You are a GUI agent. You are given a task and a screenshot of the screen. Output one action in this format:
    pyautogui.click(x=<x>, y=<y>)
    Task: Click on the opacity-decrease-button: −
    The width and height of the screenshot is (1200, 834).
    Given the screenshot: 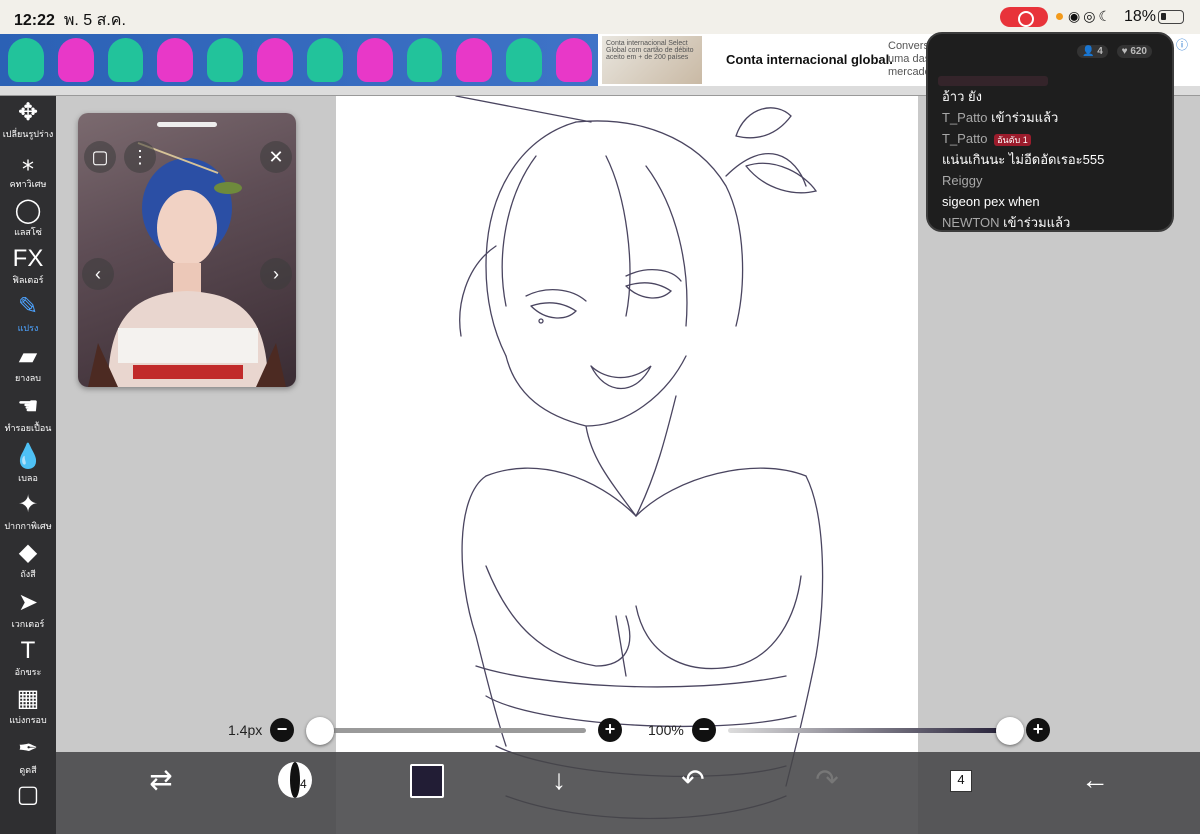 What is the action you would take?
    pyautogui.click(x=704, y=730)
    